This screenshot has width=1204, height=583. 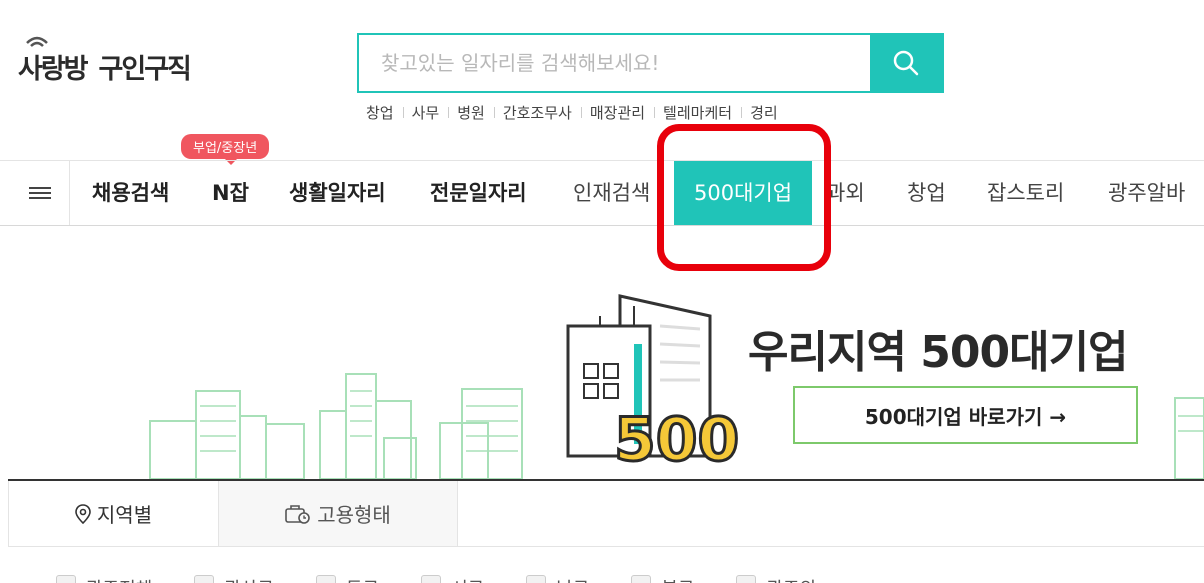 What do you see at coordinates (452, 579) in the screenshot?
I see `region-checkbox: 서구` at bounding box center [452, 579].